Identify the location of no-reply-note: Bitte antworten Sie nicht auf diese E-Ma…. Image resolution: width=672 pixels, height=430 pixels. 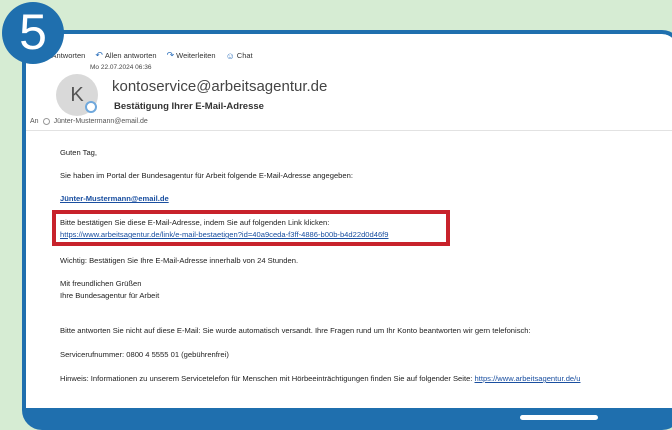
(295, 330).